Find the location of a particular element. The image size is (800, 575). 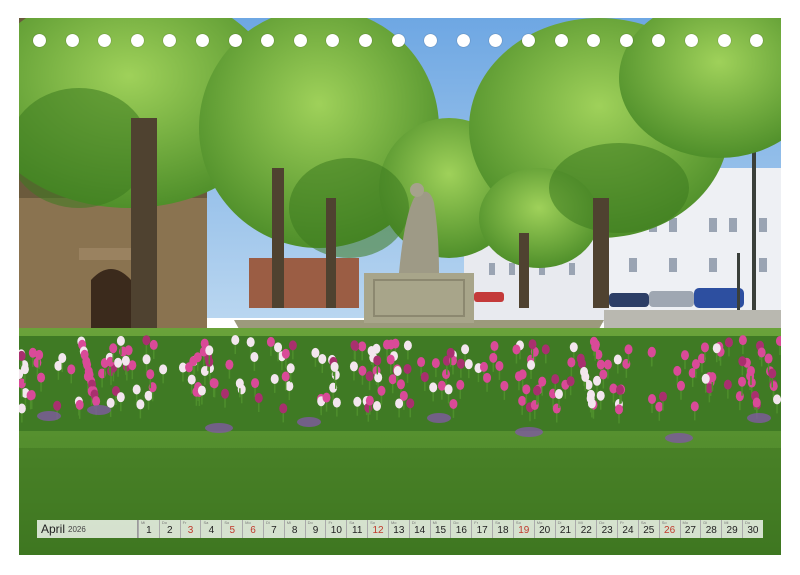

calendar-day: Mi 8 is located at coordinates (294, 529).